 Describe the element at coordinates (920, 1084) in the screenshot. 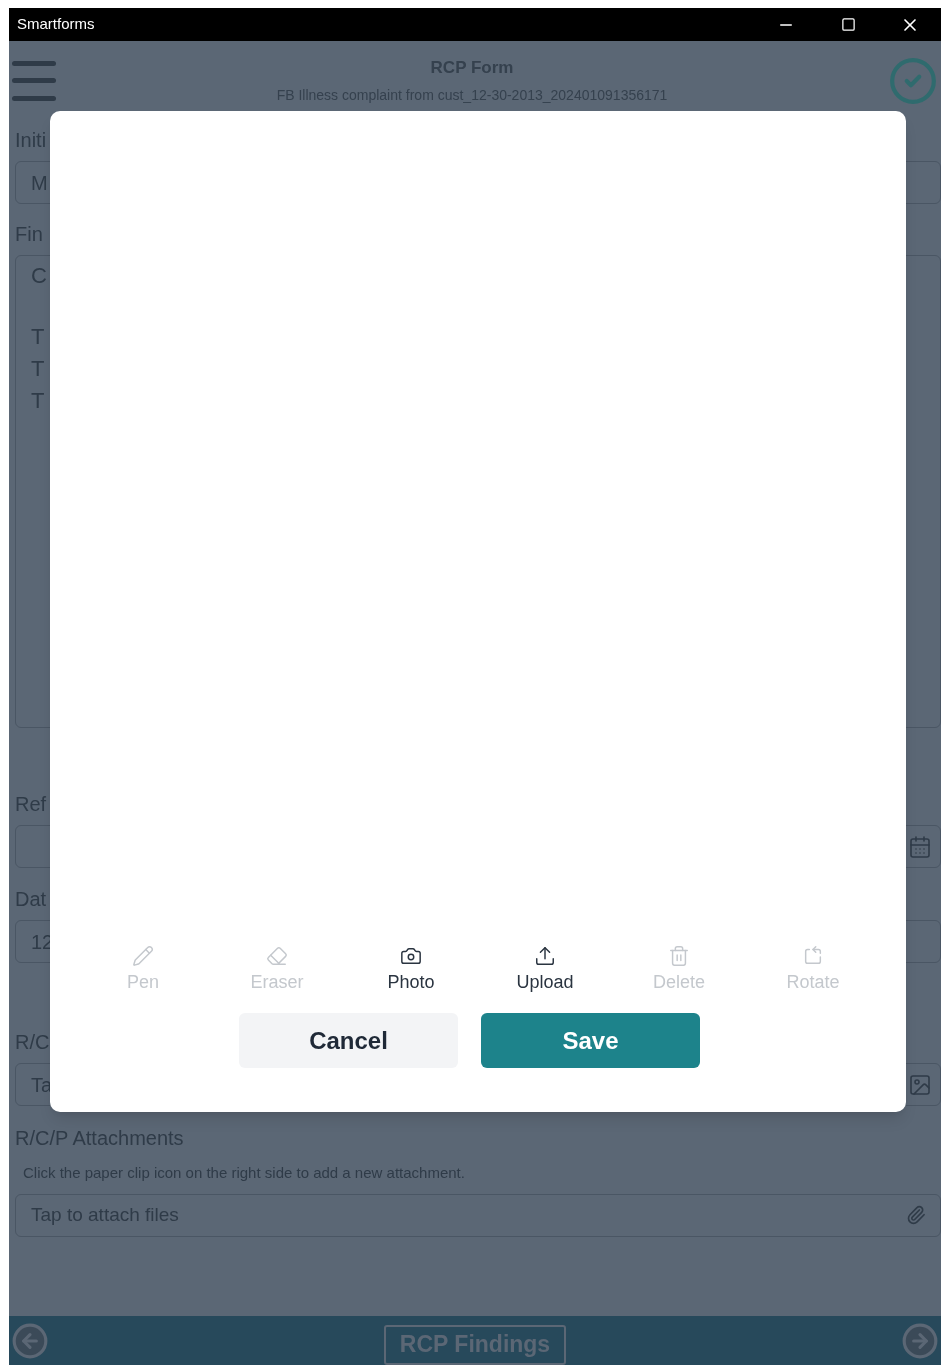

I see `image-icon` at that location.